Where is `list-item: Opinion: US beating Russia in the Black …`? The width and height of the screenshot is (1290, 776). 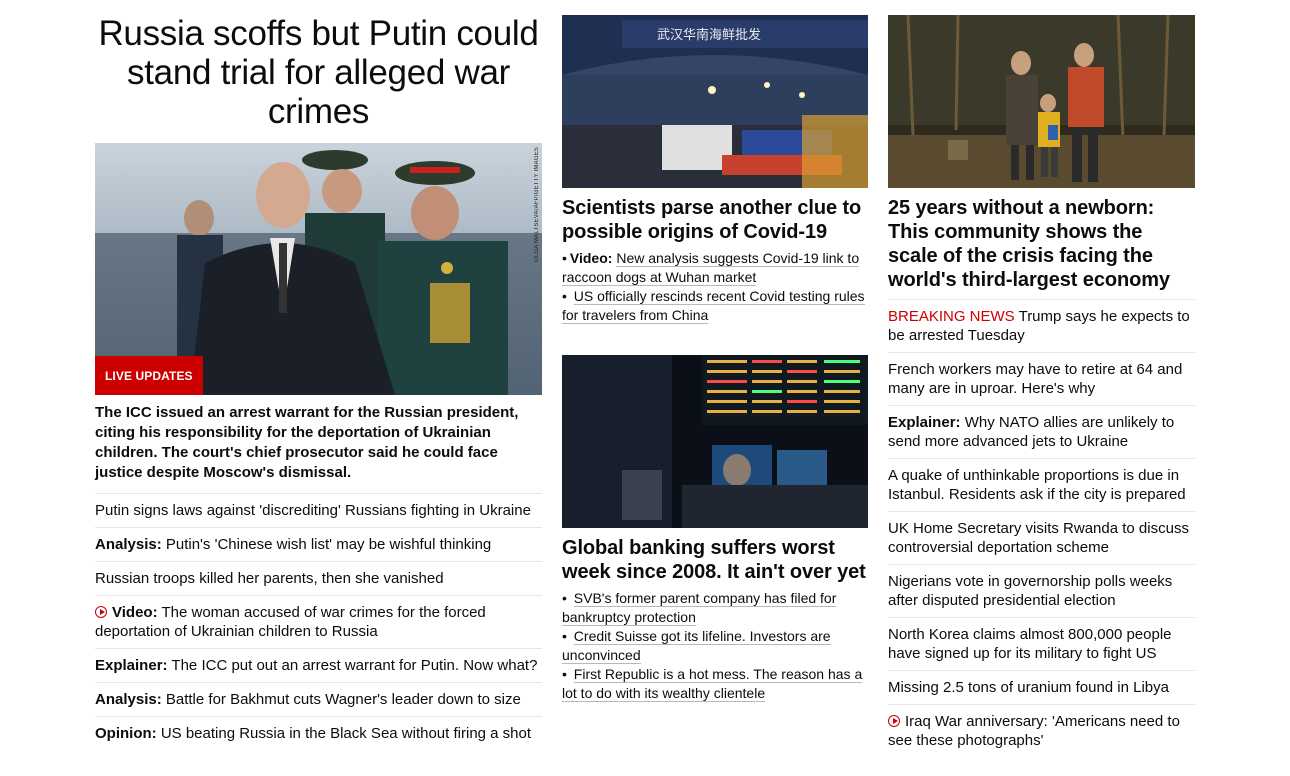 list-item: Opinion: US beating Russia in the Black … is located at coordinates (318, 733).